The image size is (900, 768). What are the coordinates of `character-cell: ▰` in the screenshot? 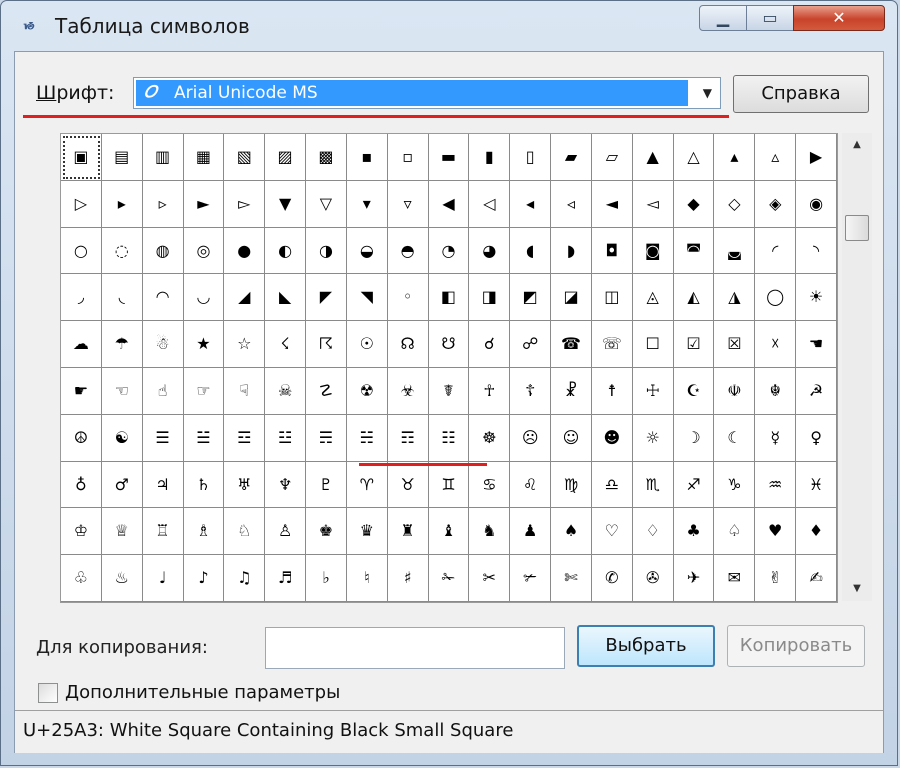 It's located at (571, 157).